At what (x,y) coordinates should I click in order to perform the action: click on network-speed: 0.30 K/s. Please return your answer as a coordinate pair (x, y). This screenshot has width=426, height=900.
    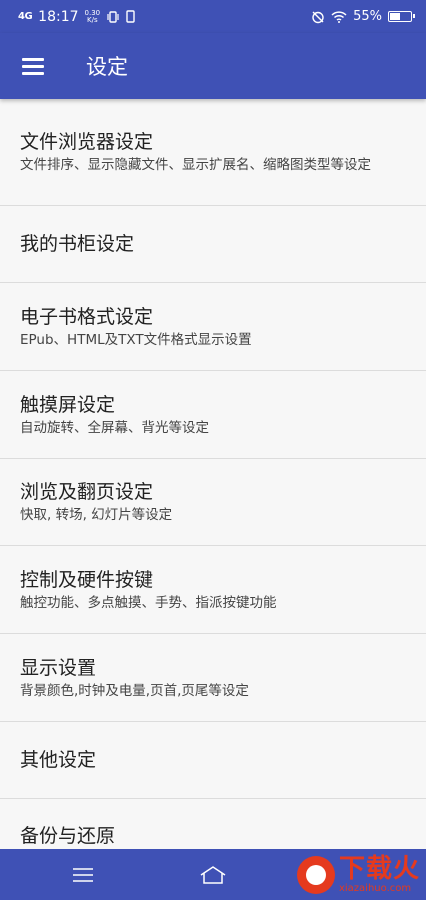
    Looking at the image, I should click on (93, 16).